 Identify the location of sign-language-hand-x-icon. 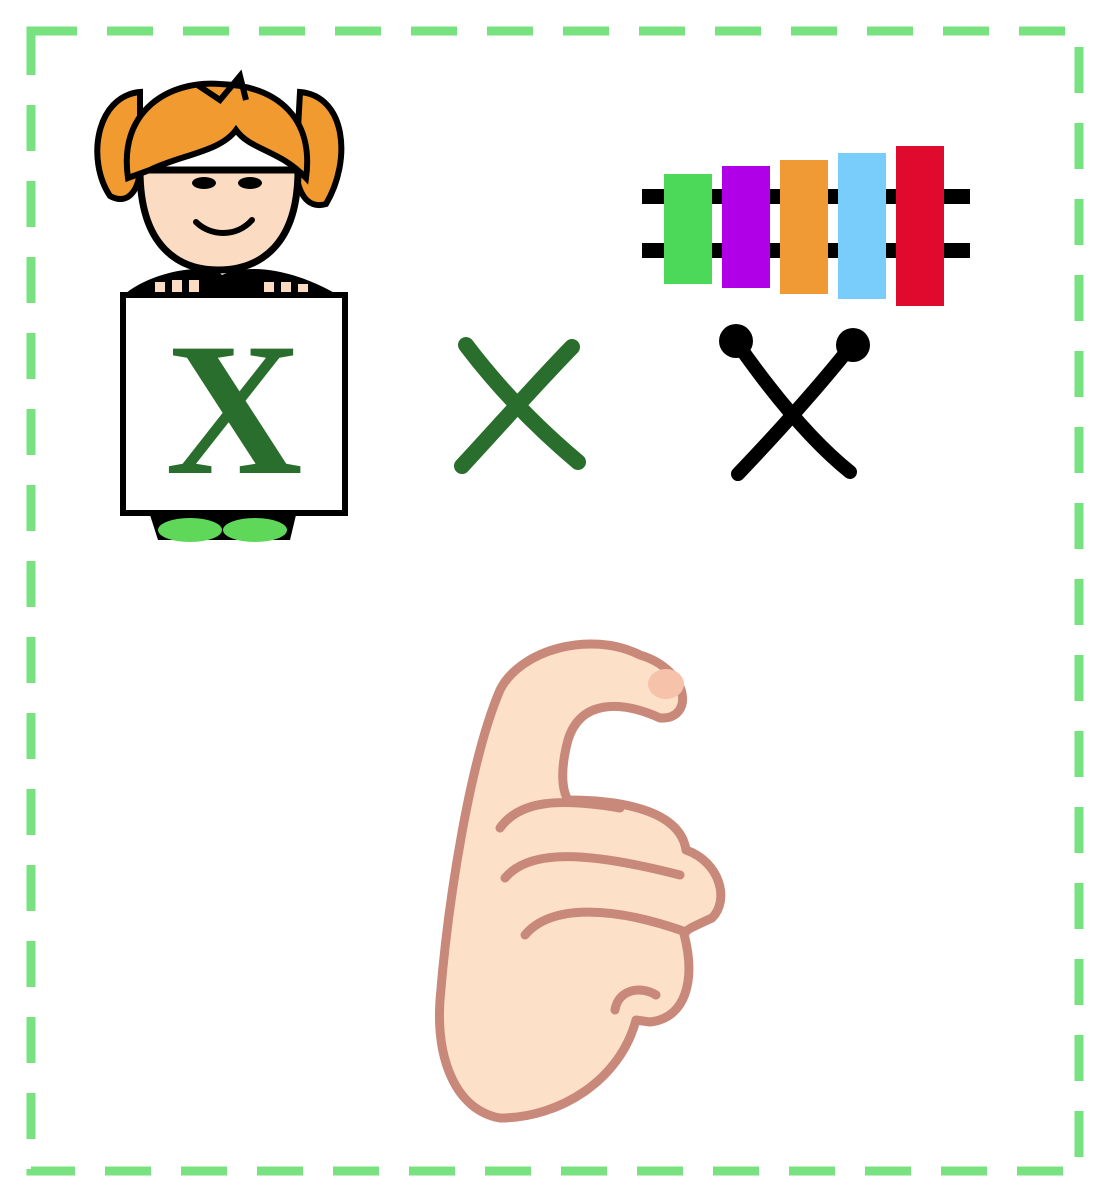
(580, 881).